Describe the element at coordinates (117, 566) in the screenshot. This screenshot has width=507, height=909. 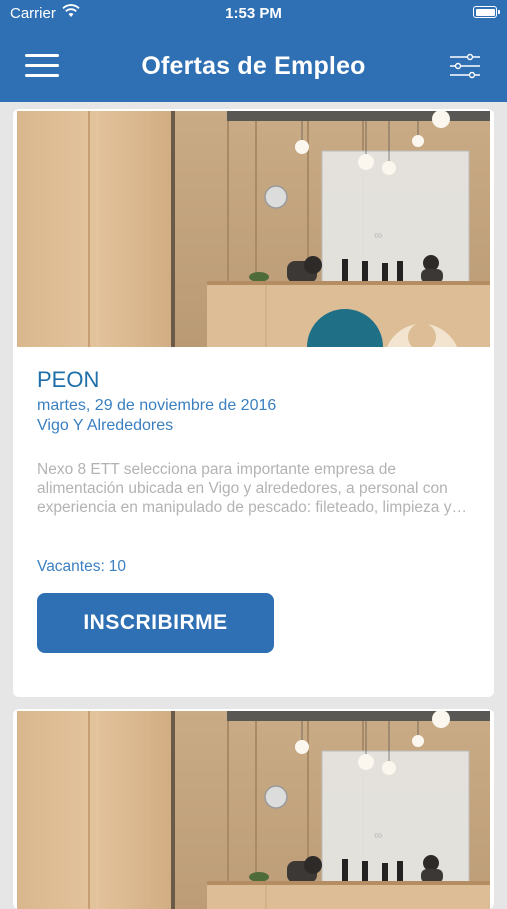
I see `vacancies-count: 10` at that location.